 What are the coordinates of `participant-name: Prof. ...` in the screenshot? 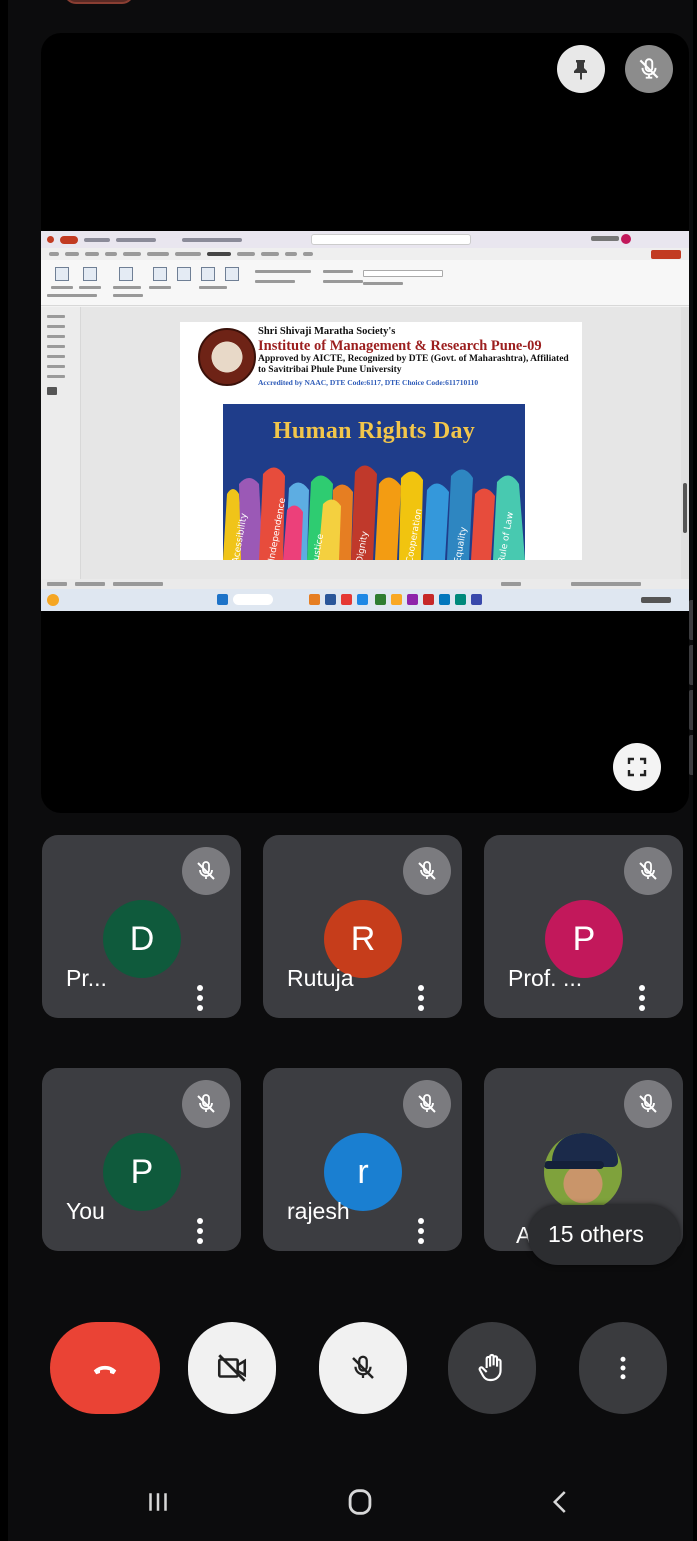 It's located at (545, 978).